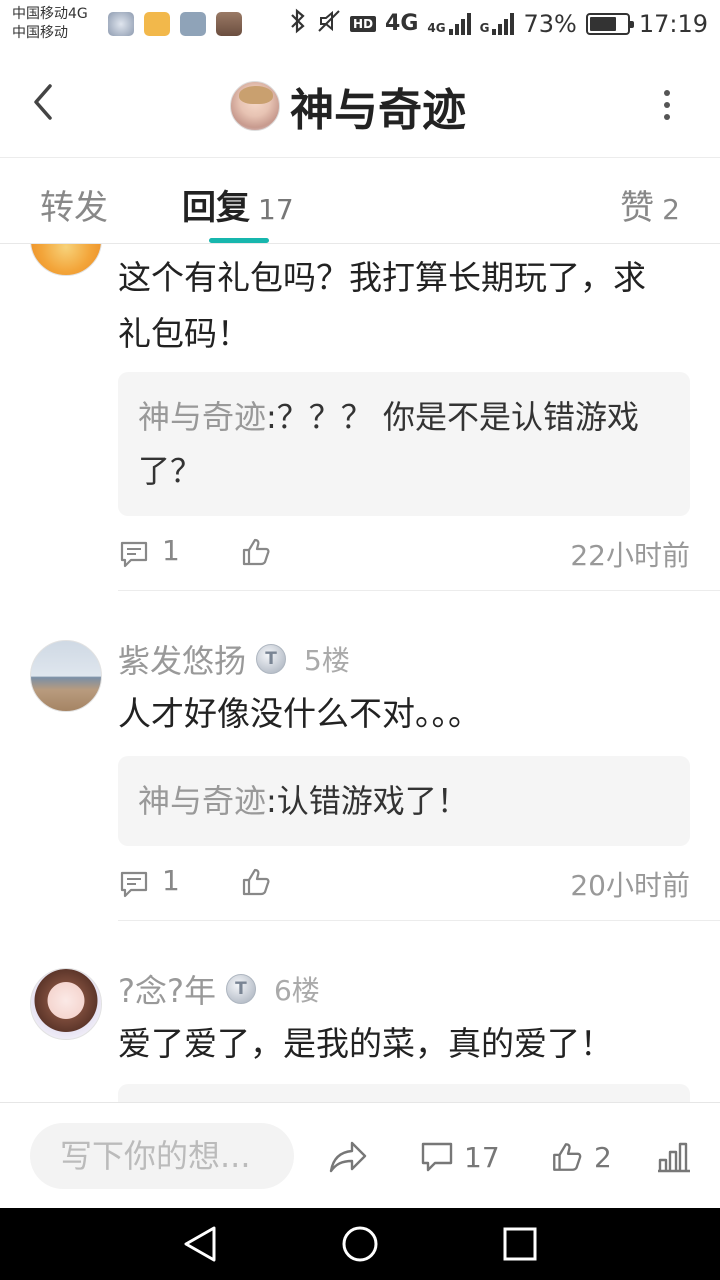 The height and width of the screenshot is (1280, 720). What do you see at coordinates (382, 305) in the screenshot?
I see `comment-content: 这个有礼包吗？我打算长期玩了，求礼包码！` at bounding box center [382, 305].